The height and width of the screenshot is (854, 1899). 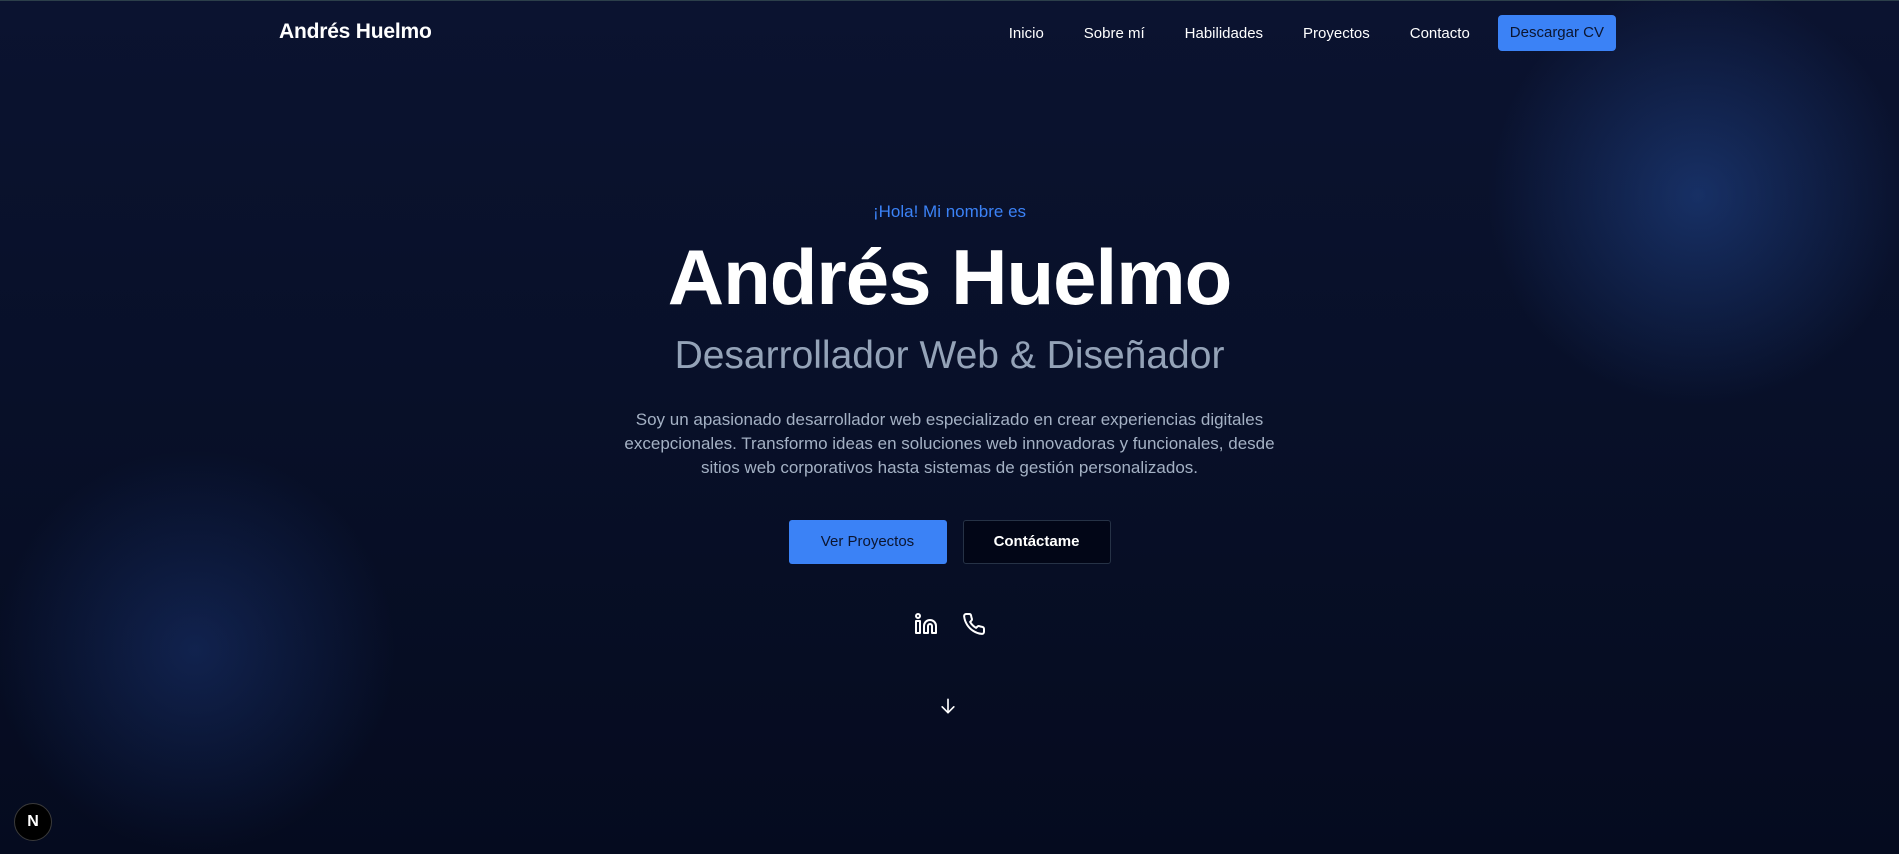 I want to click on contact-me-button: Contáctame, so click(x=1036, y=542).